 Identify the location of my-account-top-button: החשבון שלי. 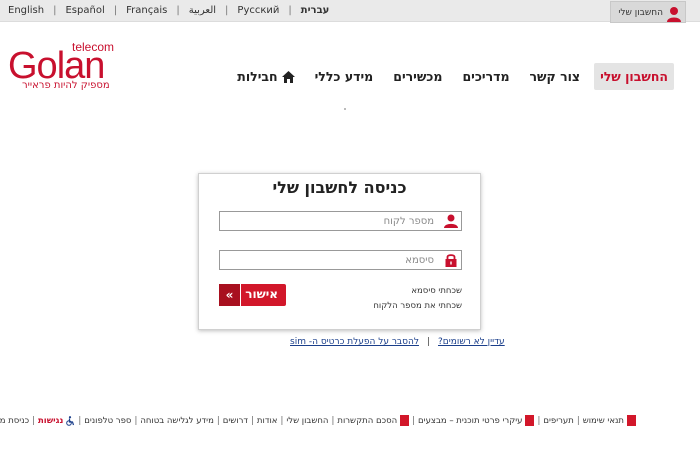
(648, 12).